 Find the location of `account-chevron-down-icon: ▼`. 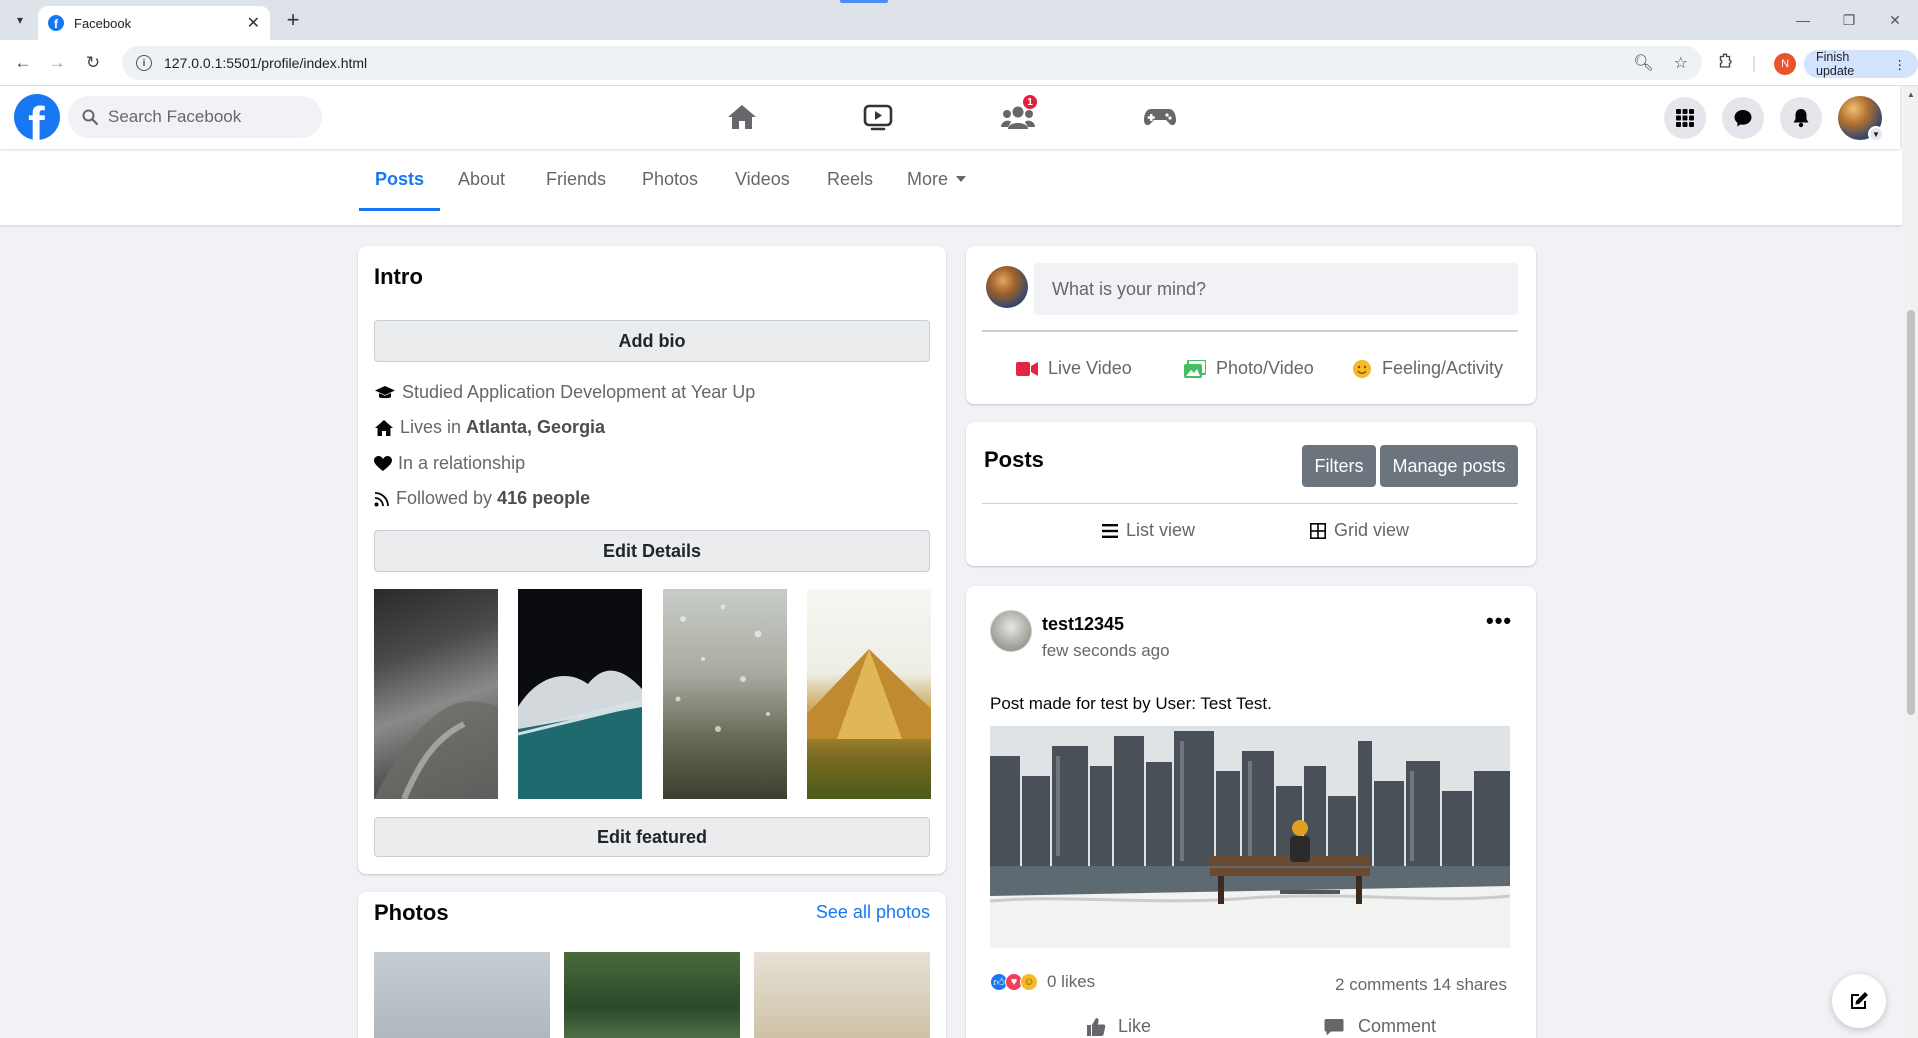

account-chevron-down-icon: ▼ is located at coordinates (1876, 134).